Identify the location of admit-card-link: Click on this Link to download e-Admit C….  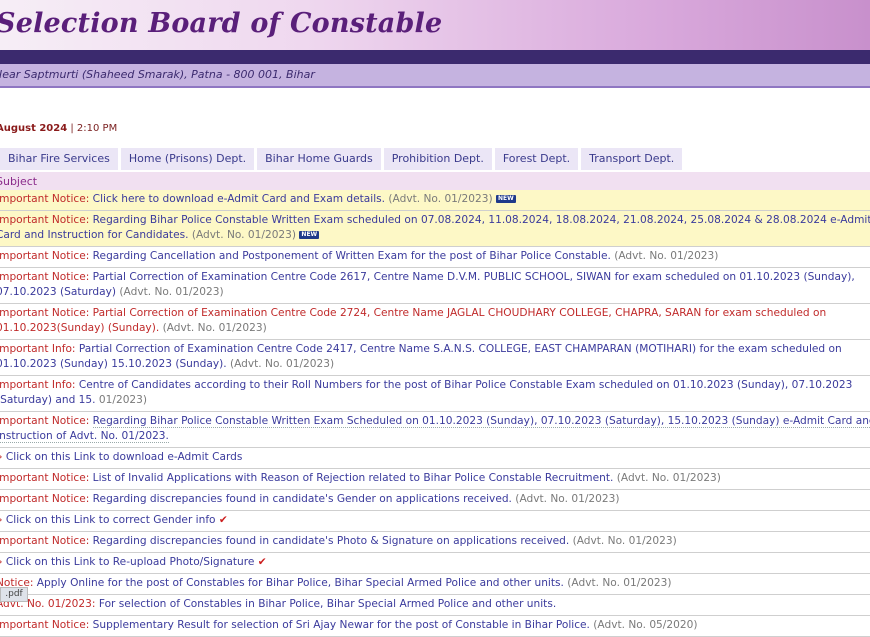
(124, 457).